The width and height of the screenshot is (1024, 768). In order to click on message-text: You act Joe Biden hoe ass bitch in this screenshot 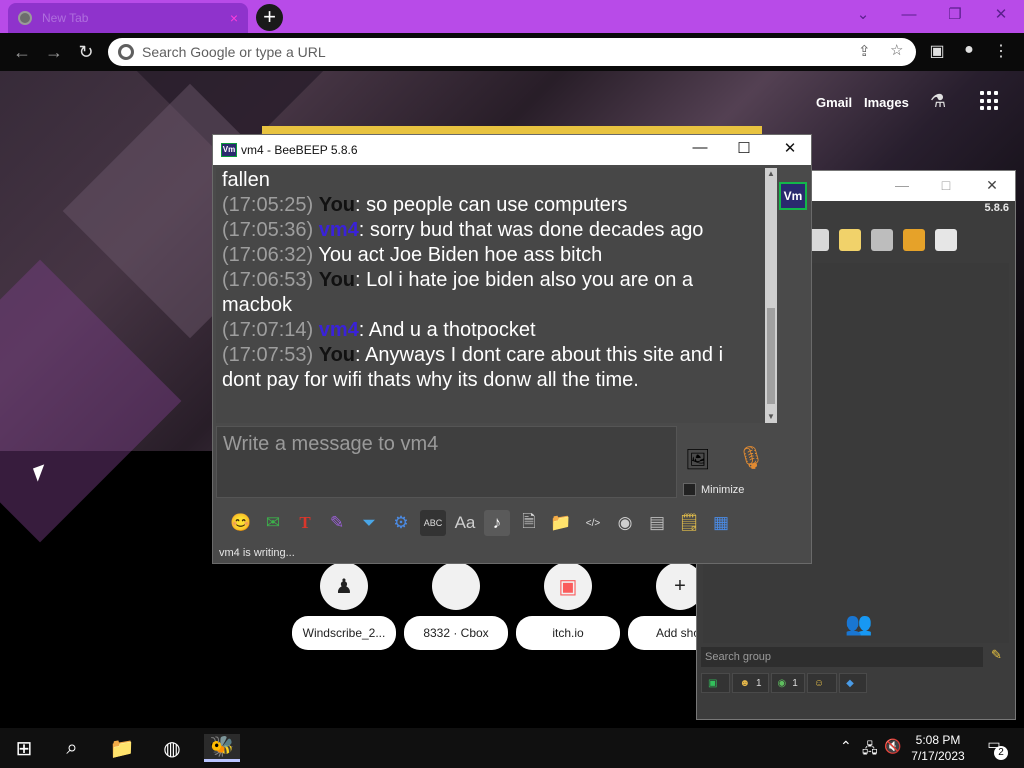, I will do `click(460, 255)`.